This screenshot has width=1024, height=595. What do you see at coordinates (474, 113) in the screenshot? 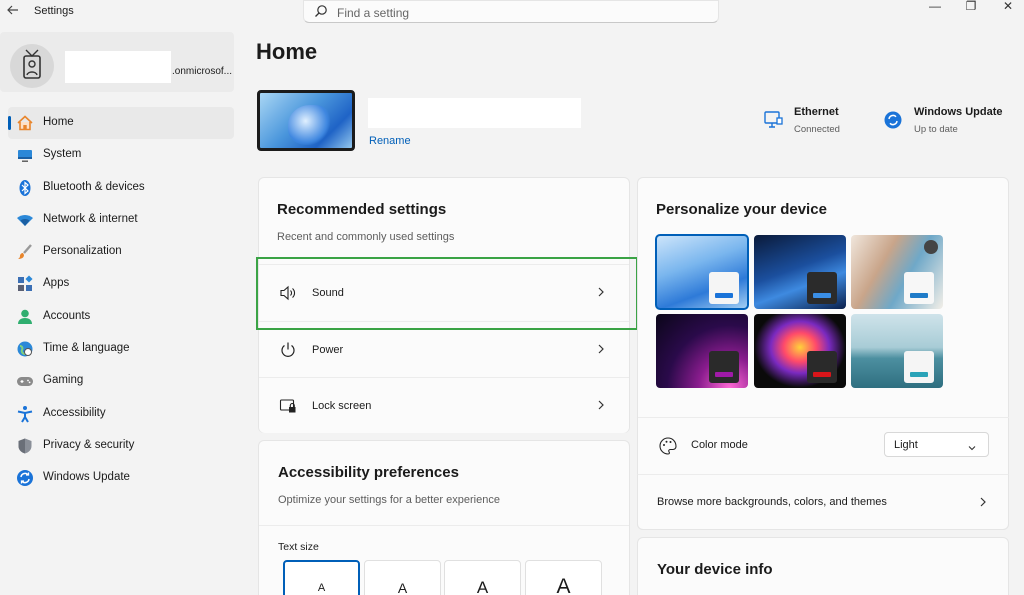
I see `redacted-device-info` at bounding box center [474, 113].